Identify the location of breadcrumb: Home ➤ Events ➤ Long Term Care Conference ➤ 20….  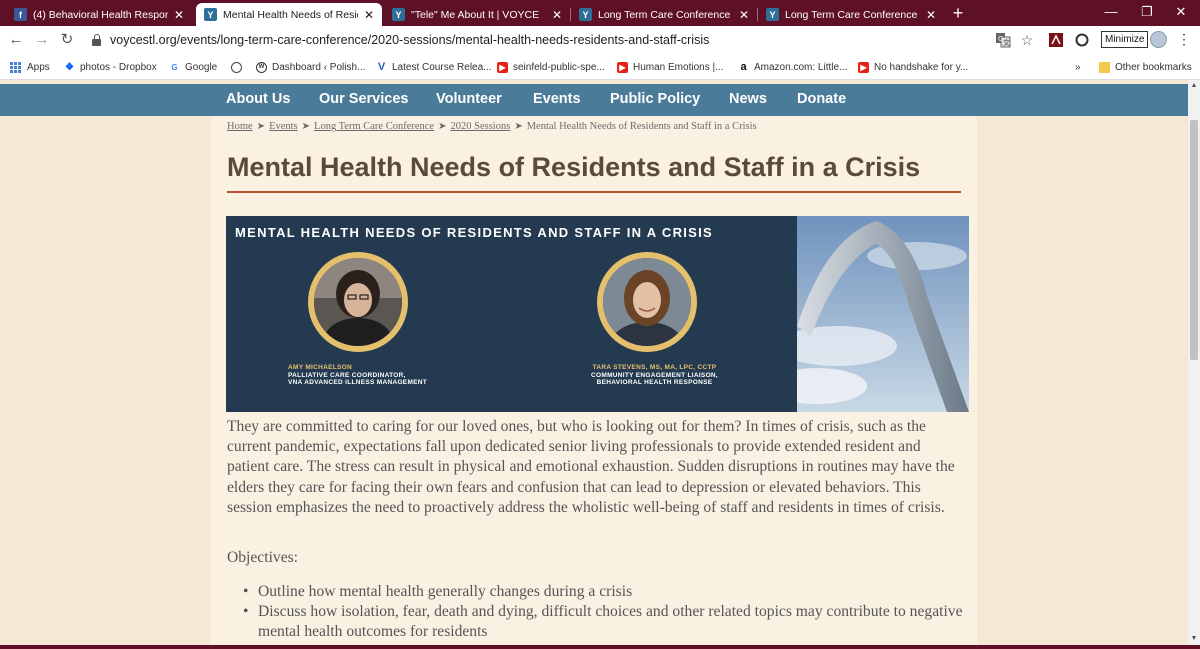
(492, 126).